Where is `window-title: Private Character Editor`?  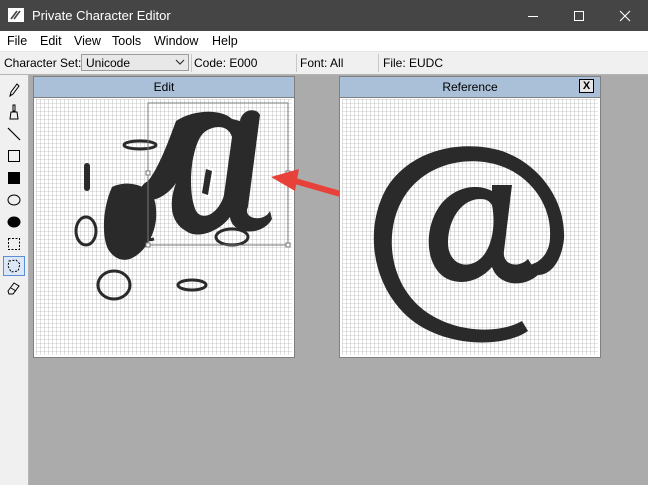 window-title: Private Character Editor is located at coordinates (101, 15).